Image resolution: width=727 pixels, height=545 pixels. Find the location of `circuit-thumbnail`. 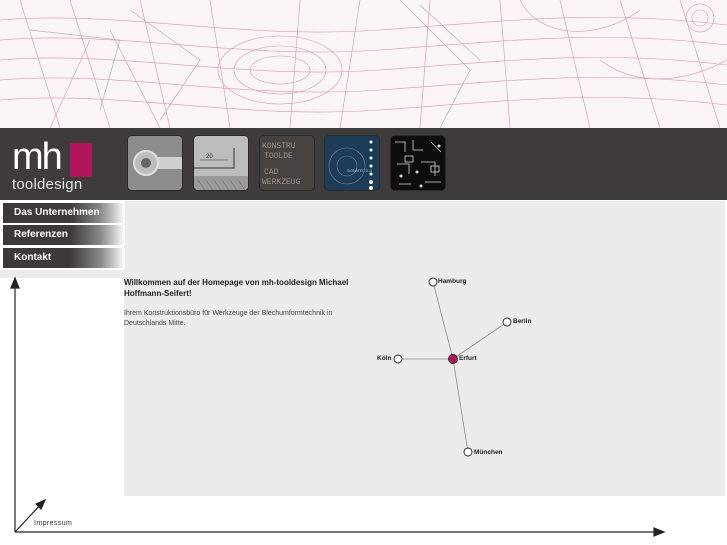

circuit-thumbnail is located at coordinates (418, 163).